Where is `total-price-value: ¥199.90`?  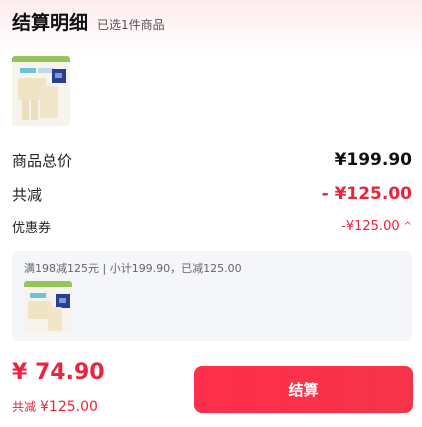 total-price-value: ¥199.90 is located at coordinates (373, 160).